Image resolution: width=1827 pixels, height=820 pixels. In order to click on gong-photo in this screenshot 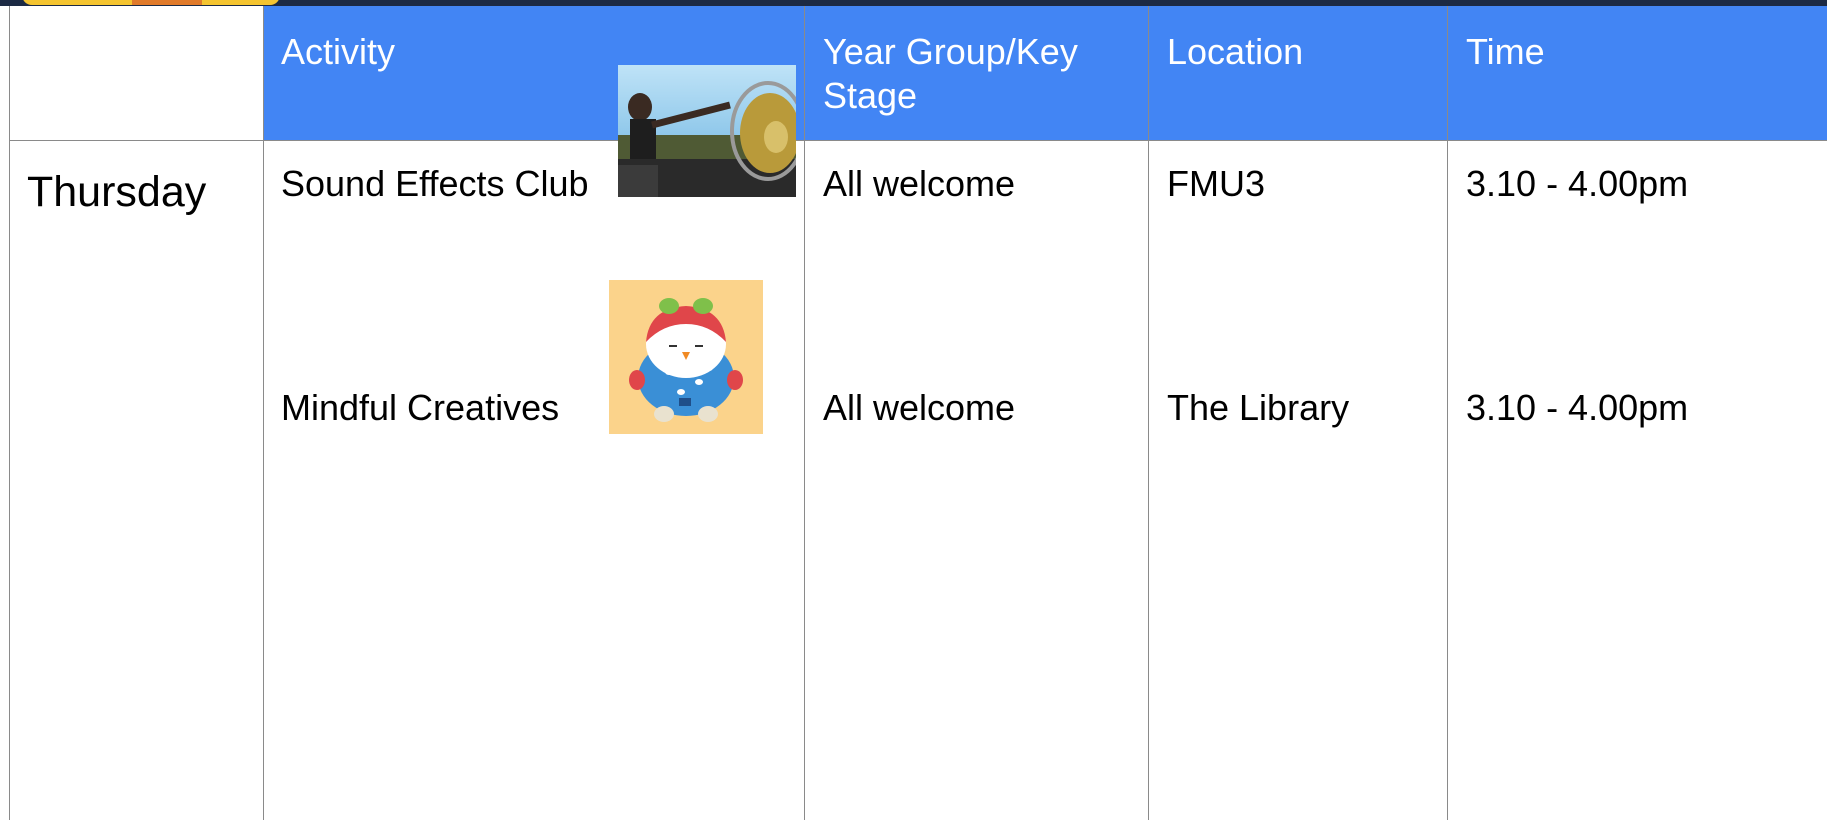, I will do `click(707, 131)`.